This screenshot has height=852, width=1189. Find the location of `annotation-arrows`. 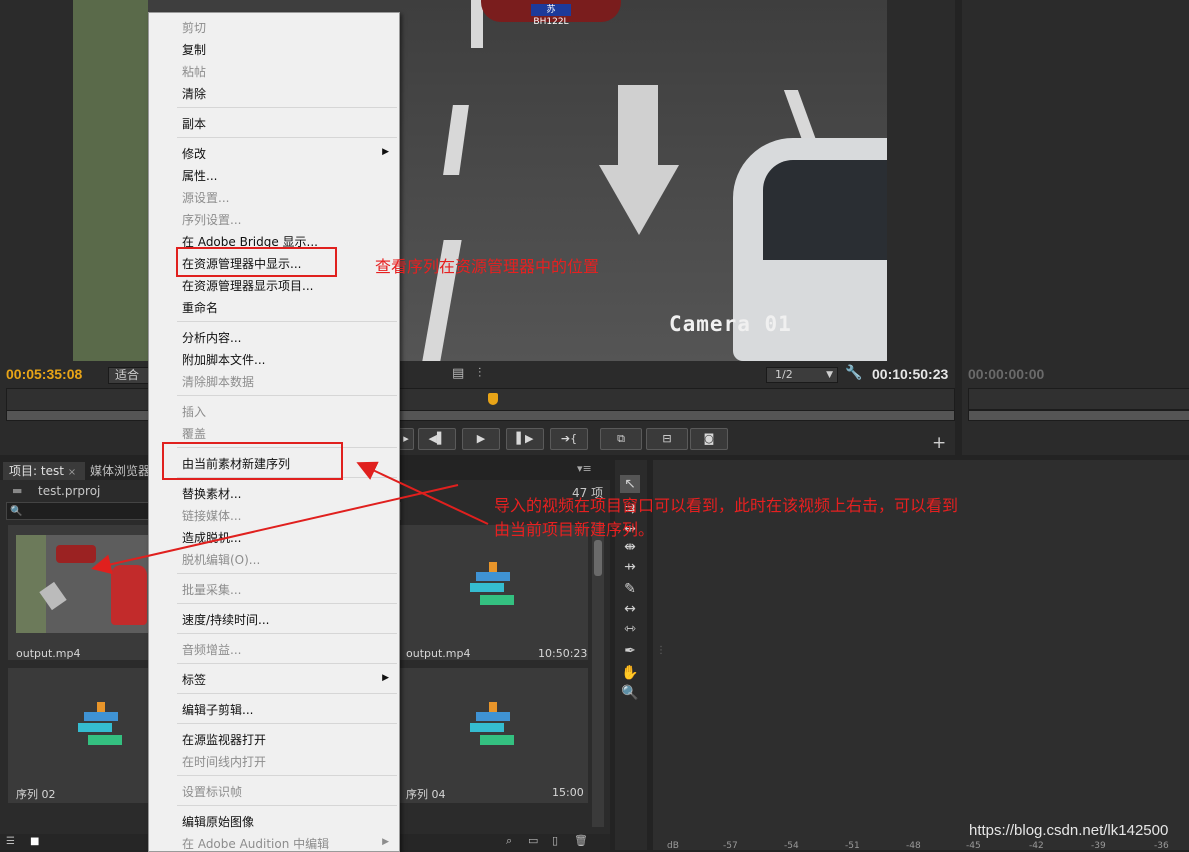

annotation-arrows is located at coordinates (290, 518).